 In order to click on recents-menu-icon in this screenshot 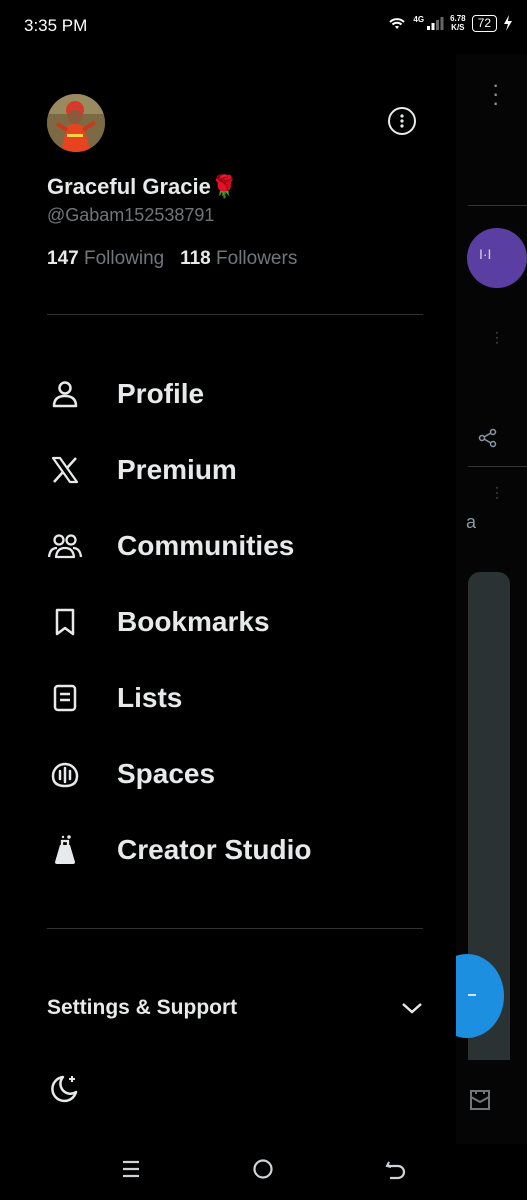, I will do `click(131, 1169)`.